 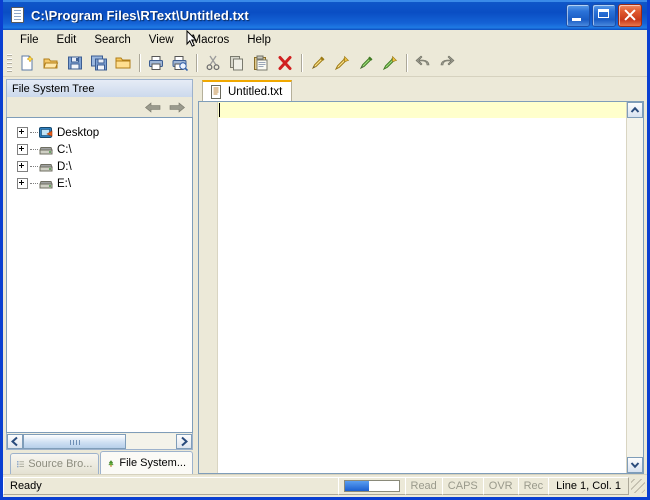 I want to click on editor-tab-untitled: Untitled.txt, so click(x=247, y=90).